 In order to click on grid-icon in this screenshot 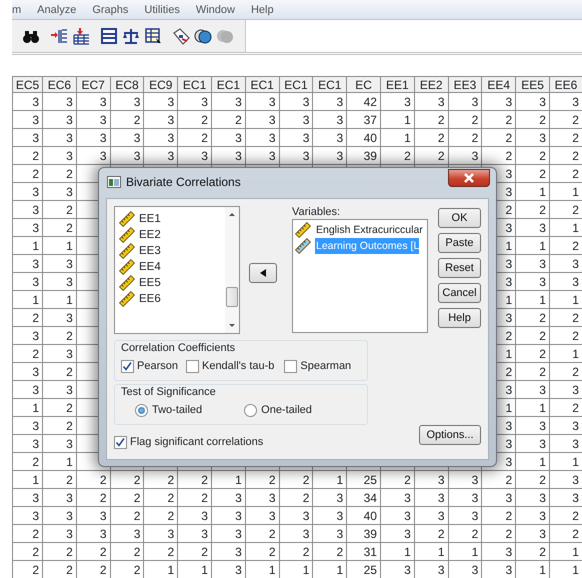, I will do `click(109, 36)`.